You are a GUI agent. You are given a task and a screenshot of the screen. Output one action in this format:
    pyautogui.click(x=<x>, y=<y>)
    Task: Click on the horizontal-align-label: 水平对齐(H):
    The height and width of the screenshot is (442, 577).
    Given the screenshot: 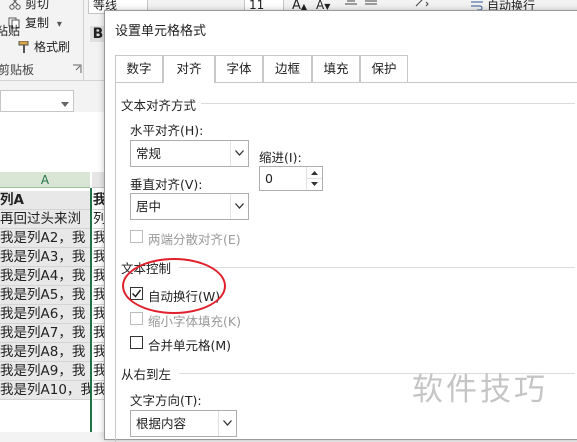 What is the action you would take?
    pyautogui.click(x=167, y=130)
    